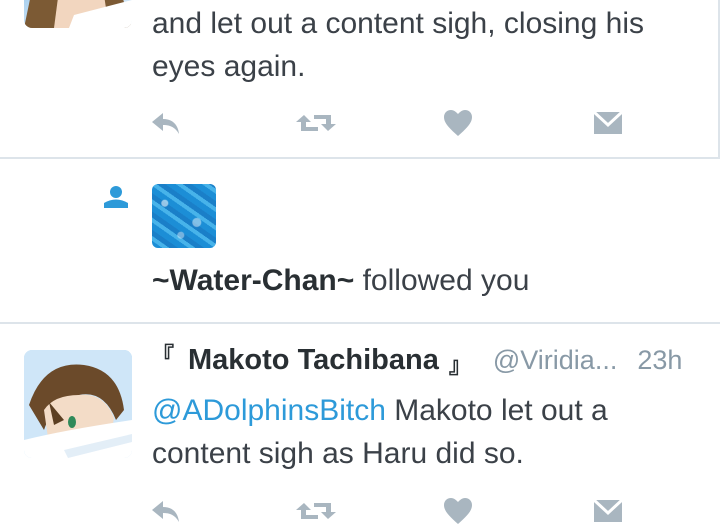 This screenshot has height=530, width=720. Describe the element at coordinates (313, 360) in the screenshot. I see `display-name: Makoto Tachibana` at that location.